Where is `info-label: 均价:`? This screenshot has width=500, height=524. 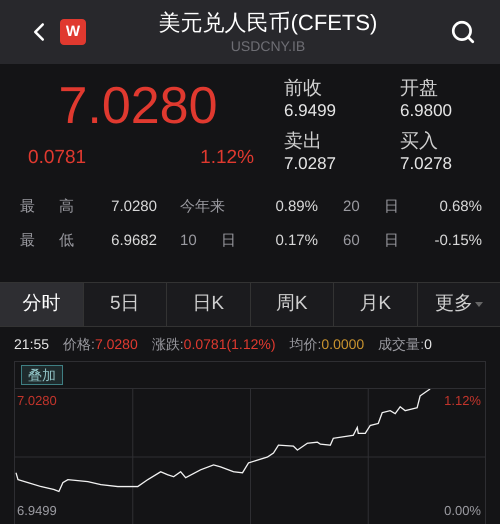 info-label: 均价: is located at coordinates (306, 344).